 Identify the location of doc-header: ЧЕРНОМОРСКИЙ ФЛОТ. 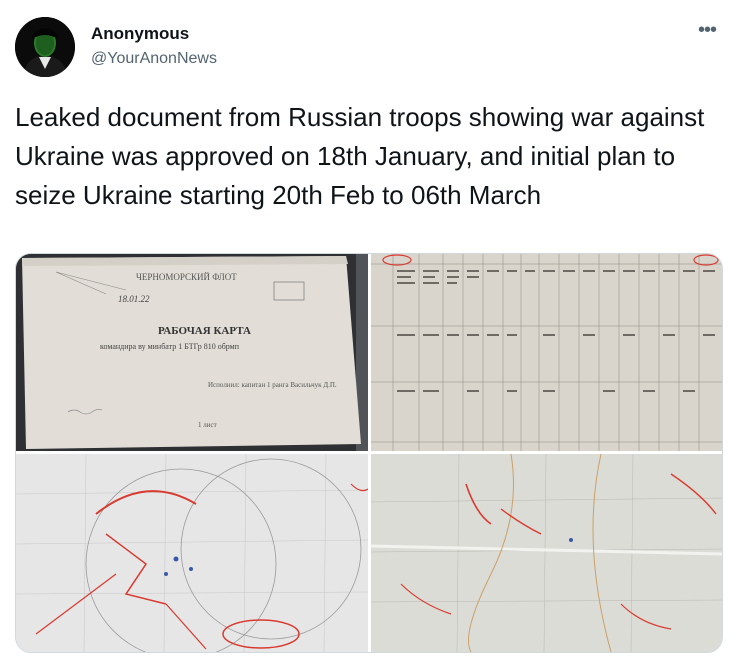
(186, 277).